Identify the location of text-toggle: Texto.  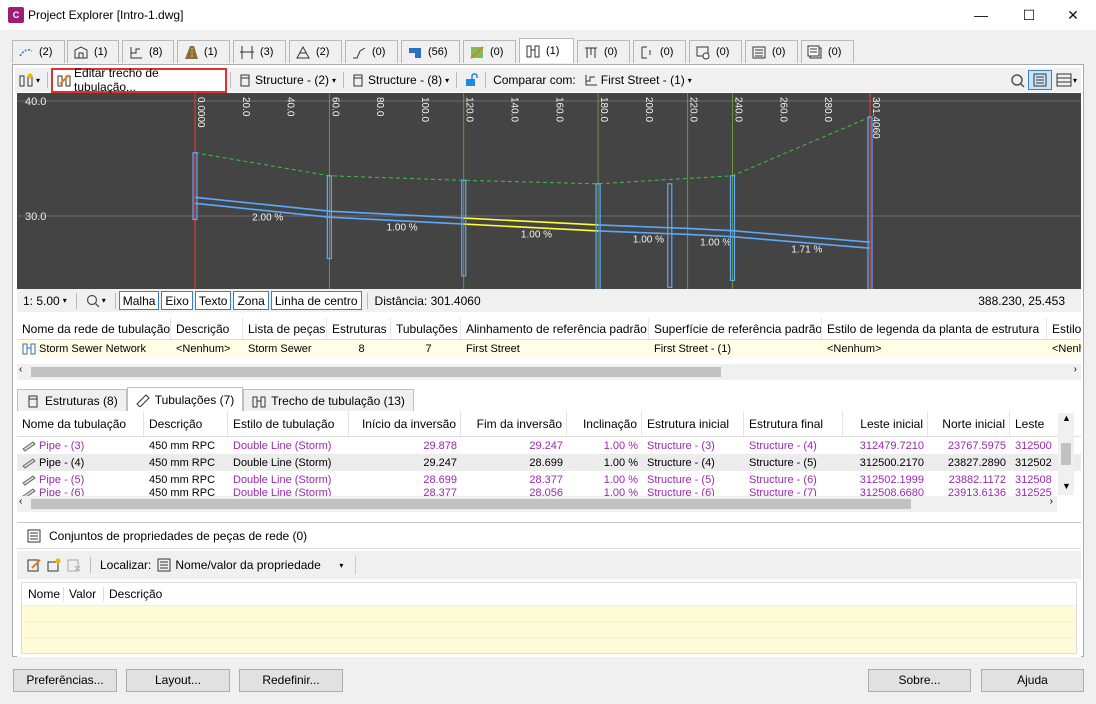
(213, 300).